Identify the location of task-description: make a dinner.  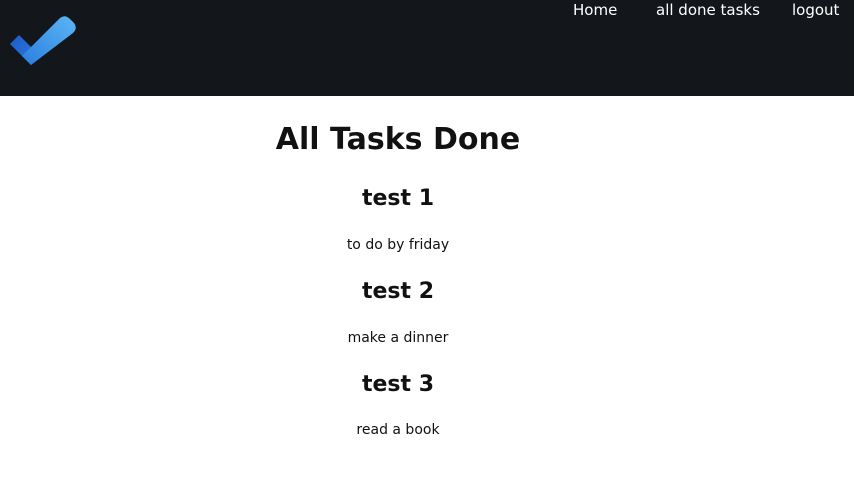
(398, 338).